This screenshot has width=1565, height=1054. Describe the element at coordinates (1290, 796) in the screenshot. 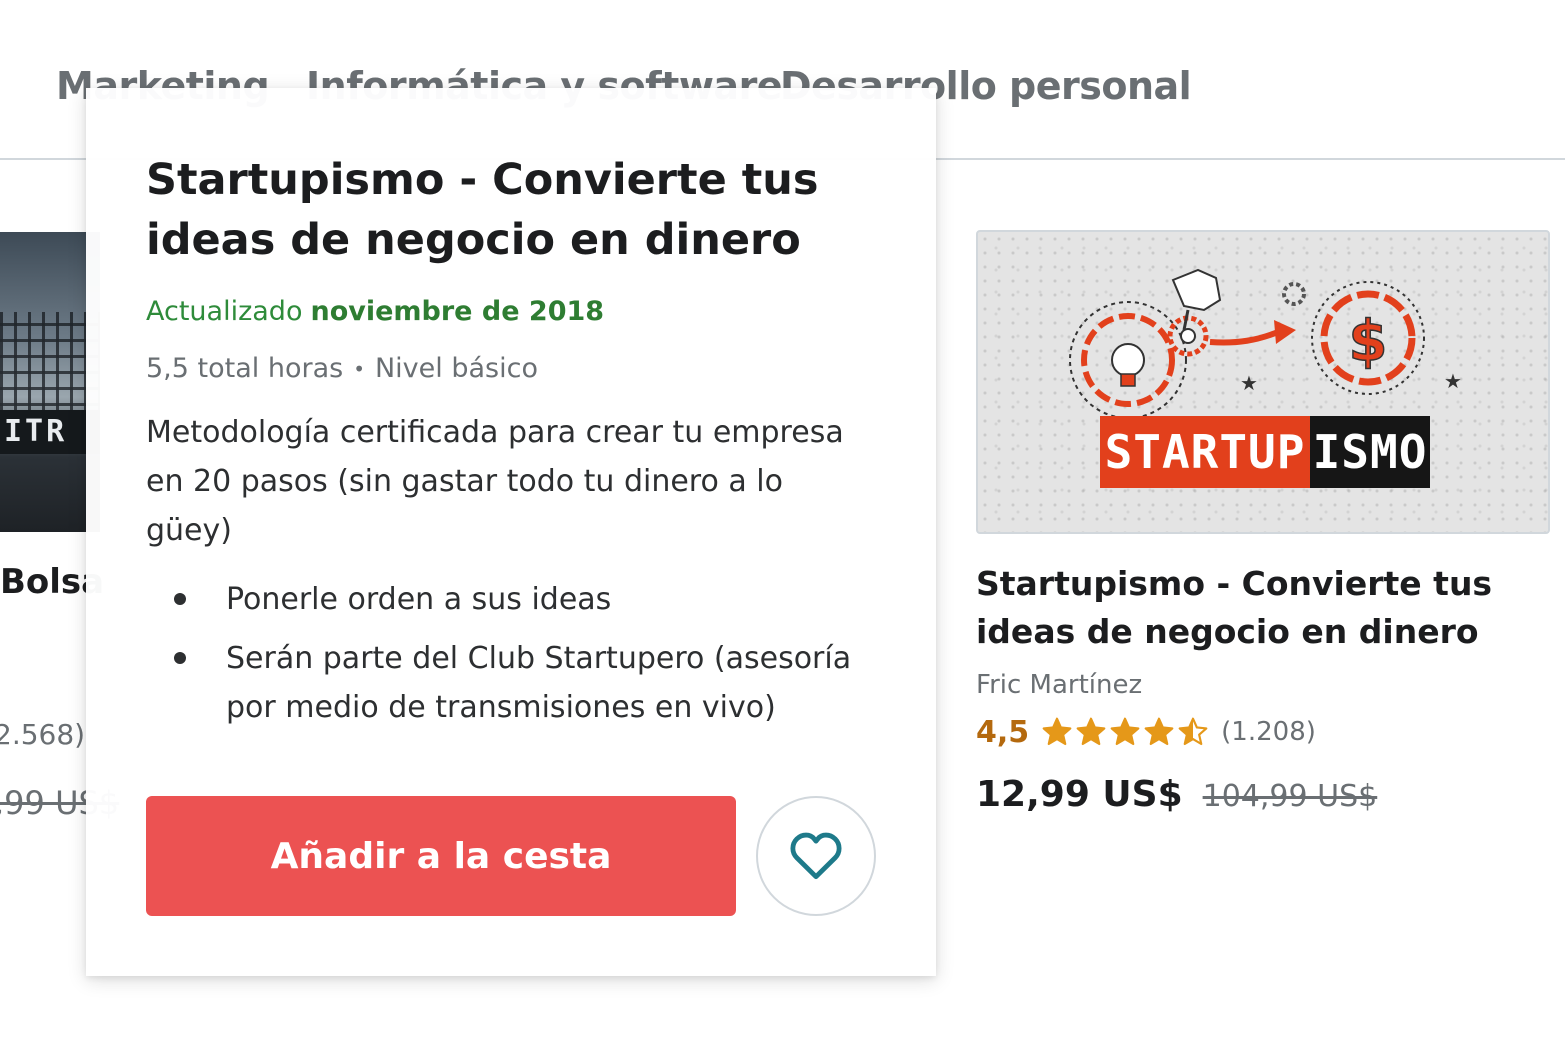

I see `price-original: 104,99 US$` at that location.